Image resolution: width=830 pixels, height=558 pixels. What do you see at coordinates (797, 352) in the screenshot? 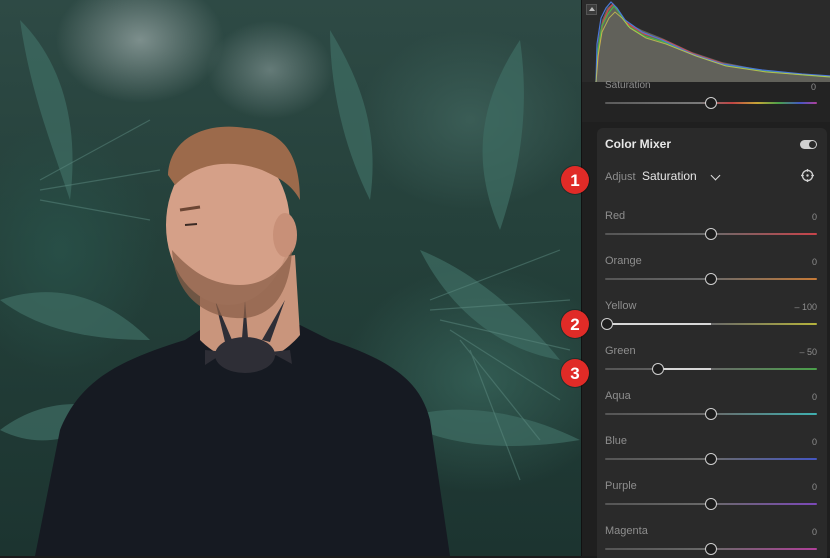
I see `green-value: – 50` at bounding box center [797, 352].